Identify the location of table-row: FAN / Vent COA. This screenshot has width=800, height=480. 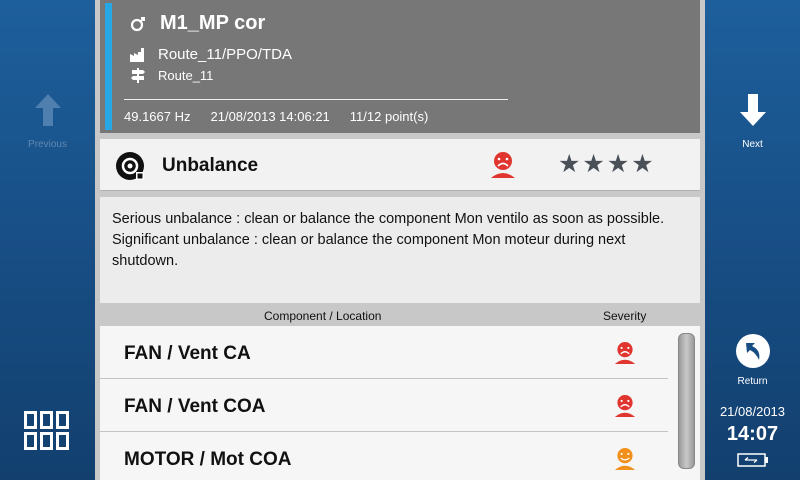
(384, 405).